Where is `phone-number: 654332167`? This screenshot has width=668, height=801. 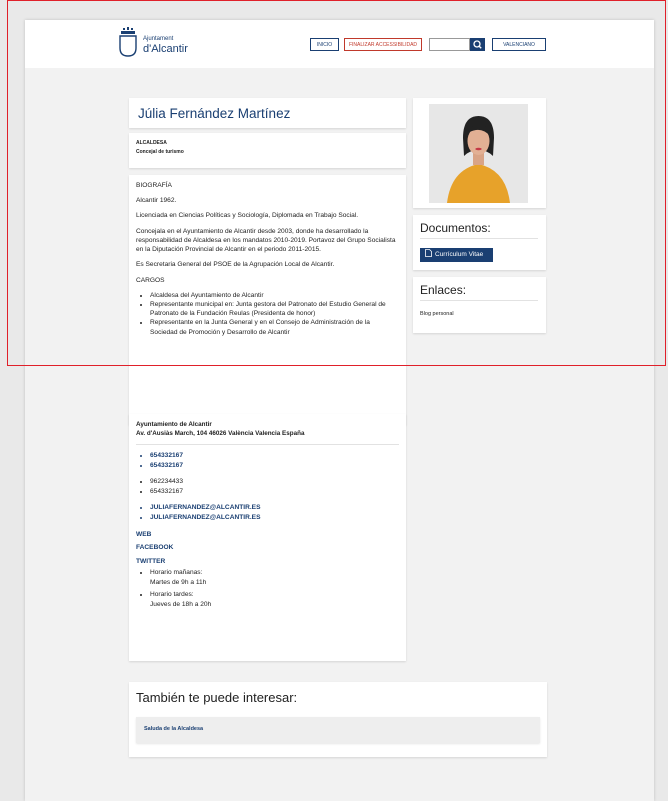
phone-number: 654332167 is located at coordinates (274, 492).